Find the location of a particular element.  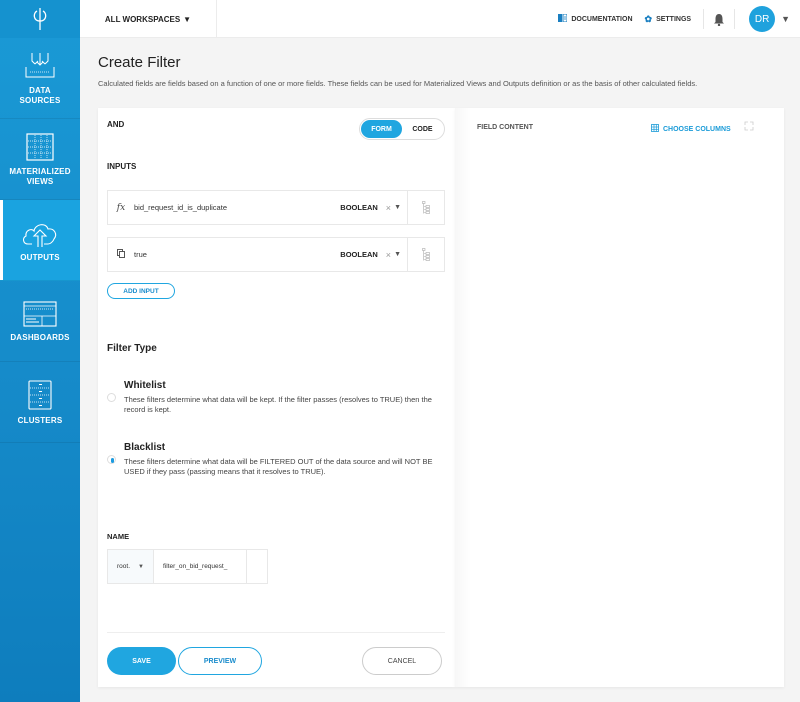

data-sources-icon is located at coordinates (40, 64).